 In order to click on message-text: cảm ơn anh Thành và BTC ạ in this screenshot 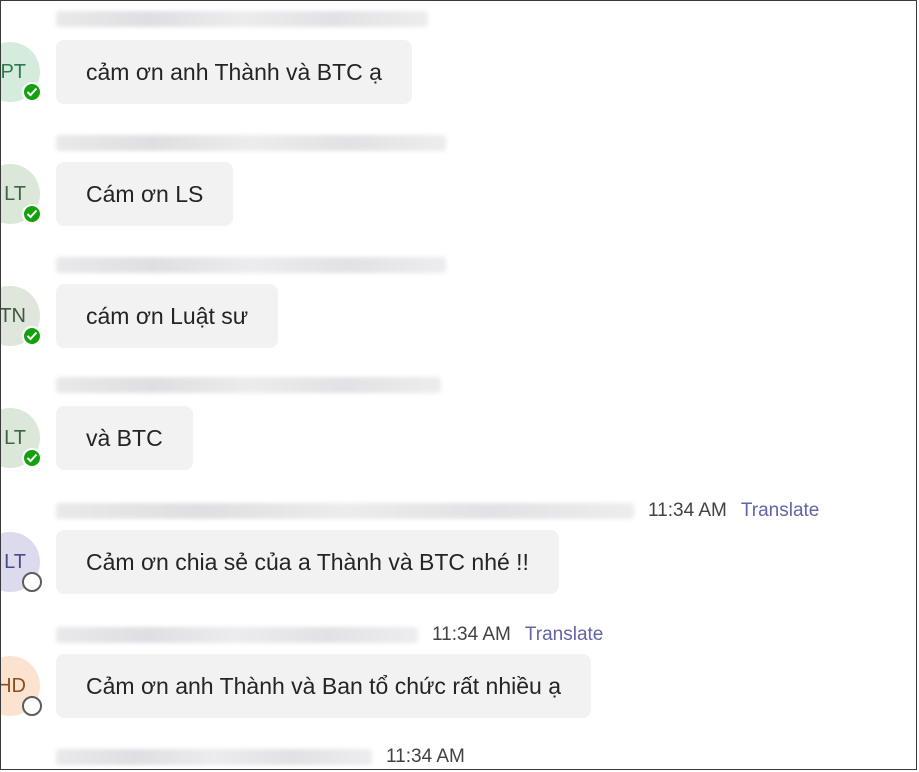, I will do `click(234, 71)`.